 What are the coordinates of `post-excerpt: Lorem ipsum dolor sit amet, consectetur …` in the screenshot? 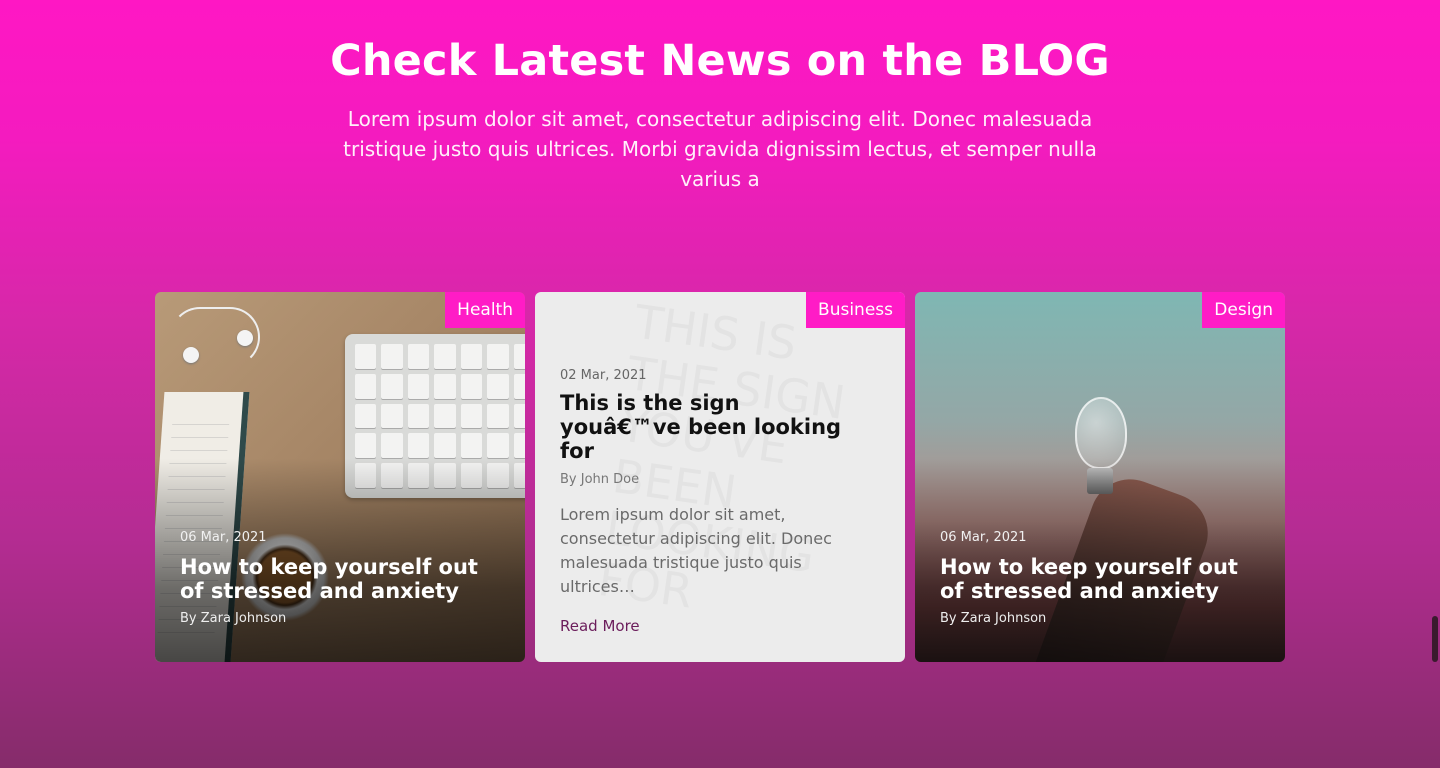 It's located at (696, 550).